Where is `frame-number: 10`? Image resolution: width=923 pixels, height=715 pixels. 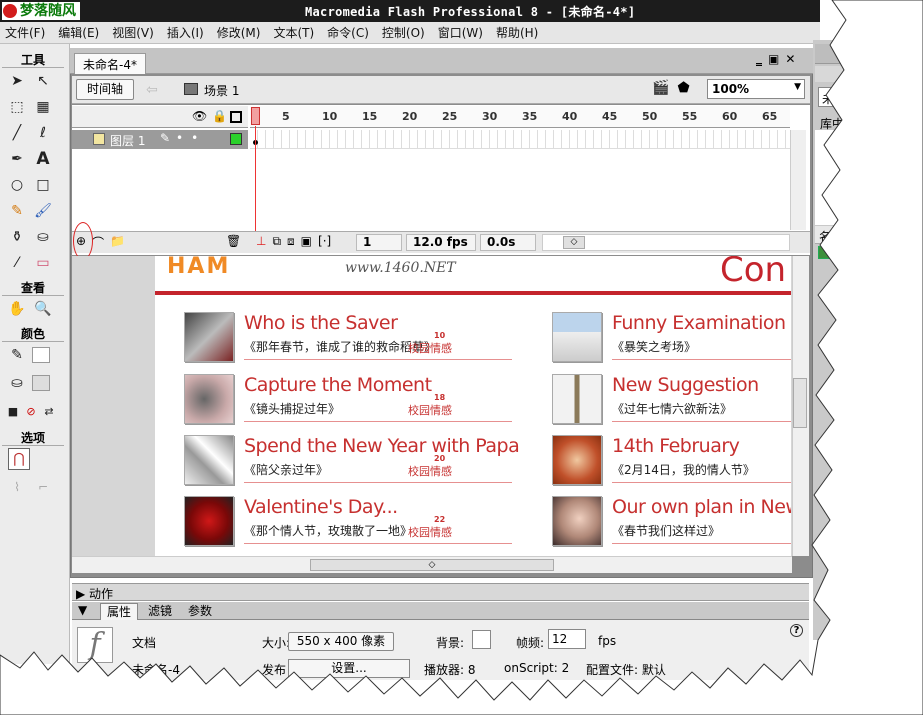
frame-number: 10 is located at coordinates (330, 116).